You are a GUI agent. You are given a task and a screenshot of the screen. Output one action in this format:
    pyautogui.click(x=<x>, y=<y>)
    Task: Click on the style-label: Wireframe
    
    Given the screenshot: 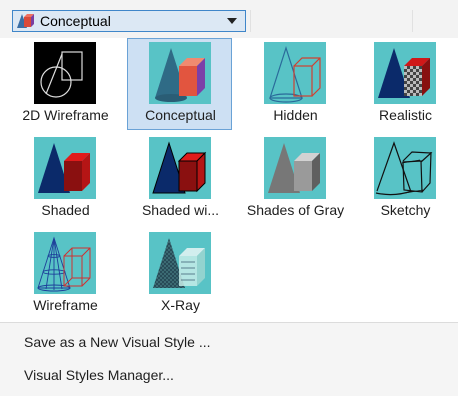 What is the action you would take?
    pyautogui.click(x=65, y=305)
    